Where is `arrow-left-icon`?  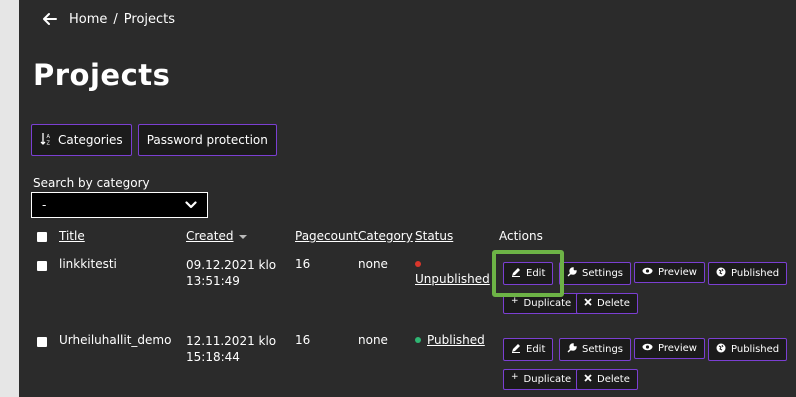 arrow-left-icon is located at coordinates (50, 19).